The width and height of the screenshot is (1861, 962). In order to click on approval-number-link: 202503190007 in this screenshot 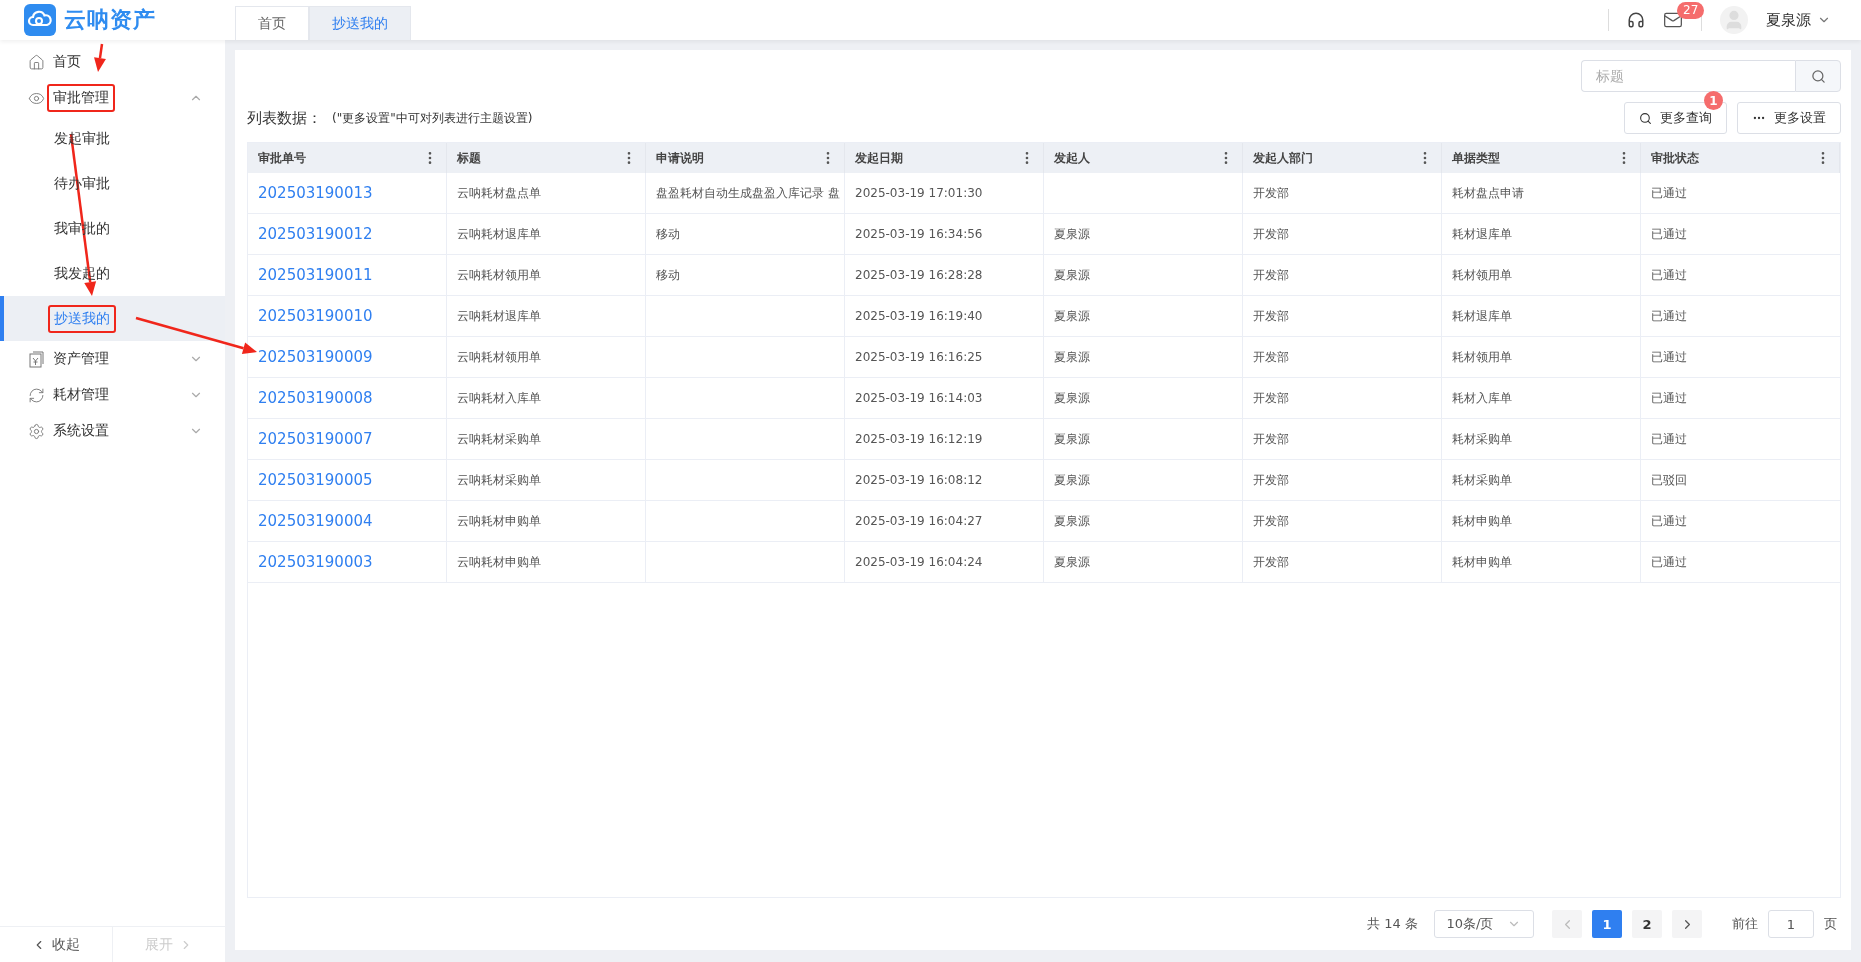, I will do `click(315, 439)`.